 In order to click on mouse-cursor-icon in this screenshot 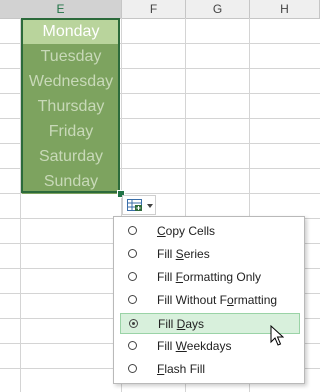, I will do `click(277, 335)`.